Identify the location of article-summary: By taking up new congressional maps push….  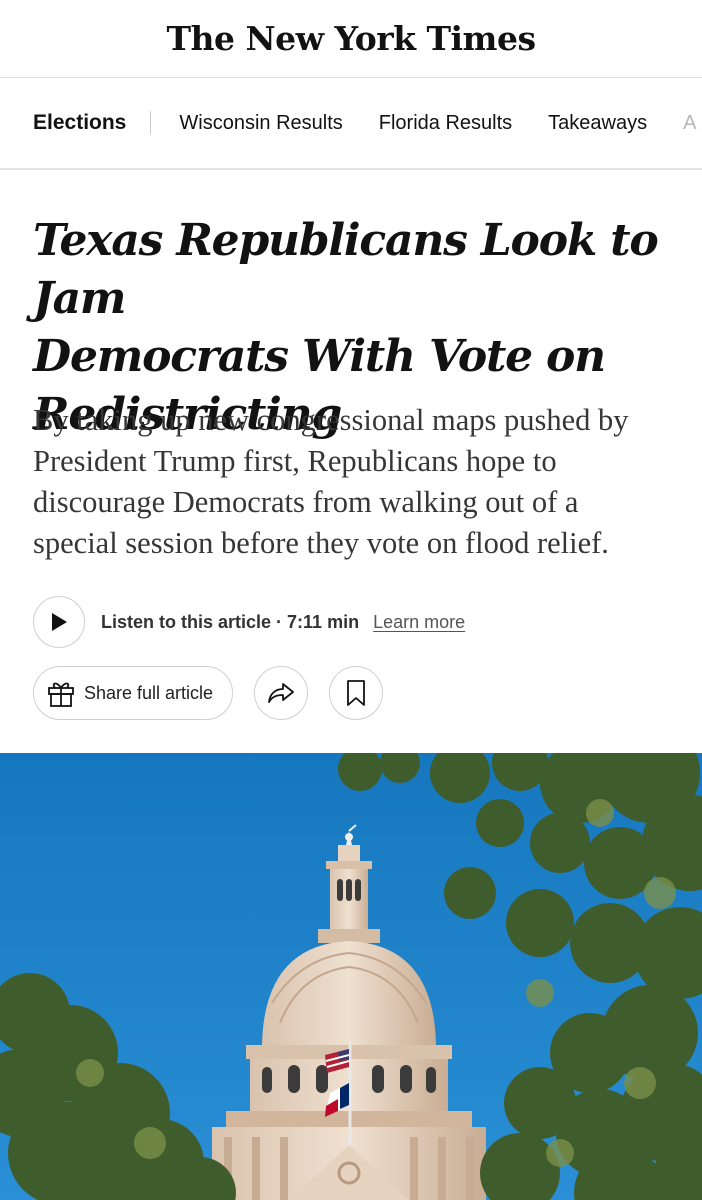
(358, 482).